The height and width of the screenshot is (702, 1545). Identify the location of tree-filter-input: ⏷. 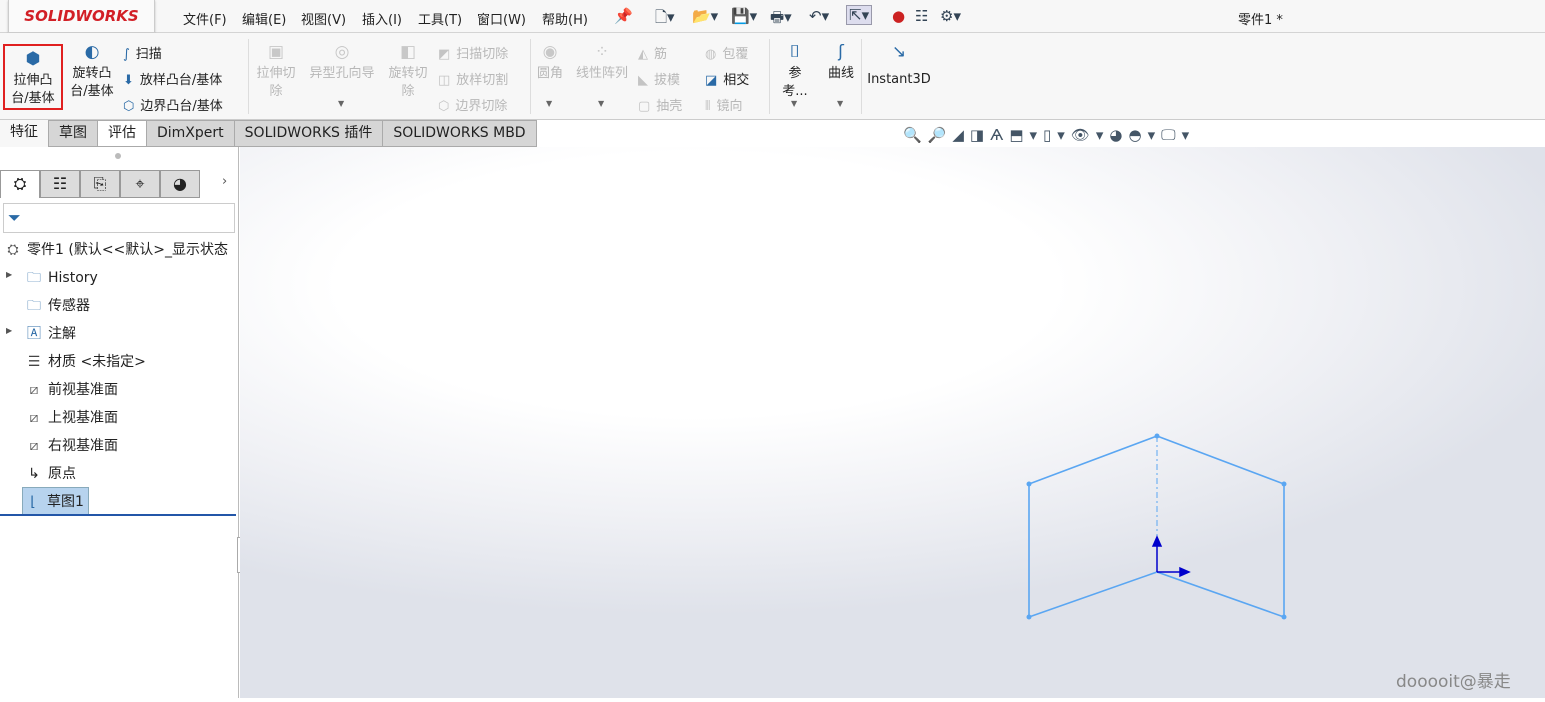
(119, 218).